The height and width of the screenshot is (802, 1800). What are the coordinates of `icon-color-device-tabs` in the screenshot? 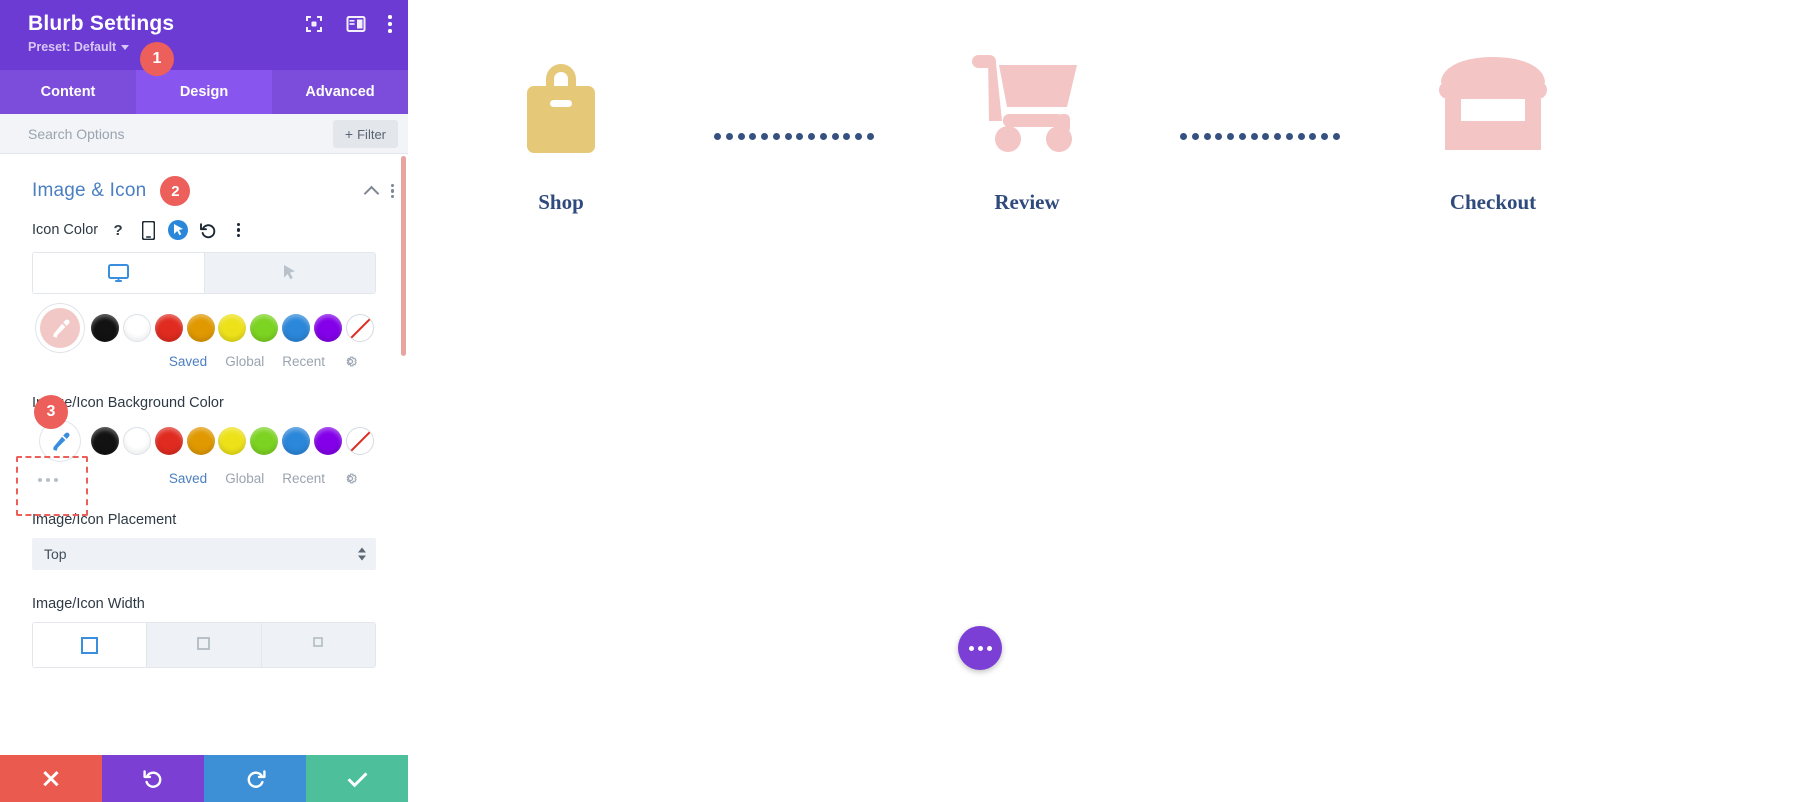 It's located at (204, 273).